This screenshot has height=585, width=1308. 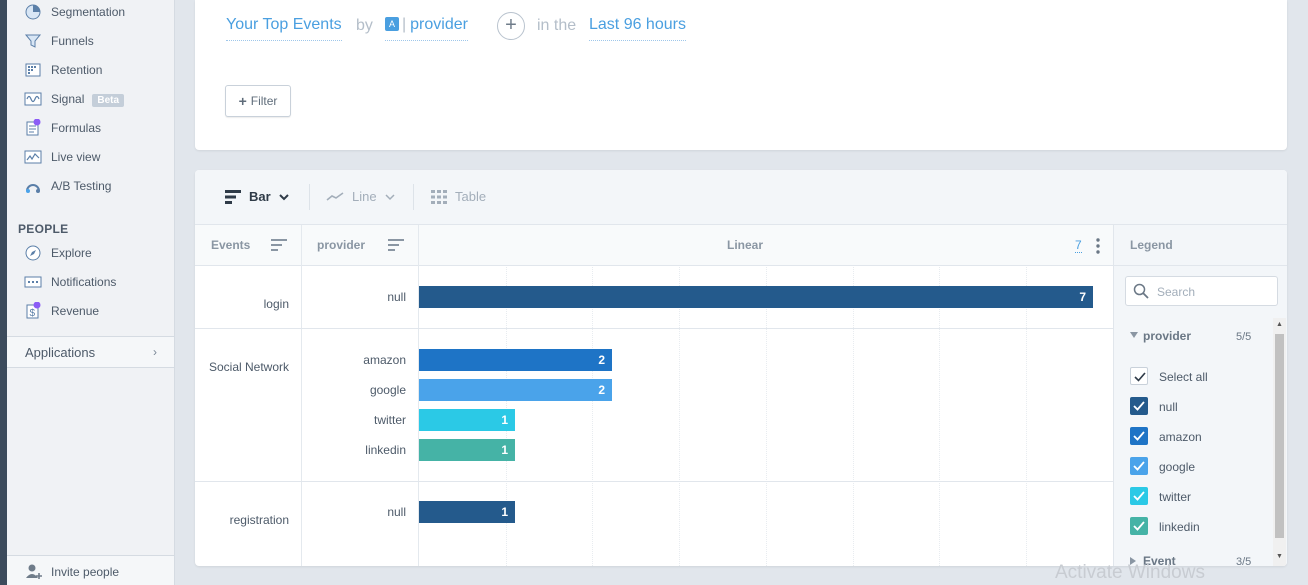 I want to click on sidebar-item-formulas: Formulas, so click(x=90, y=128).